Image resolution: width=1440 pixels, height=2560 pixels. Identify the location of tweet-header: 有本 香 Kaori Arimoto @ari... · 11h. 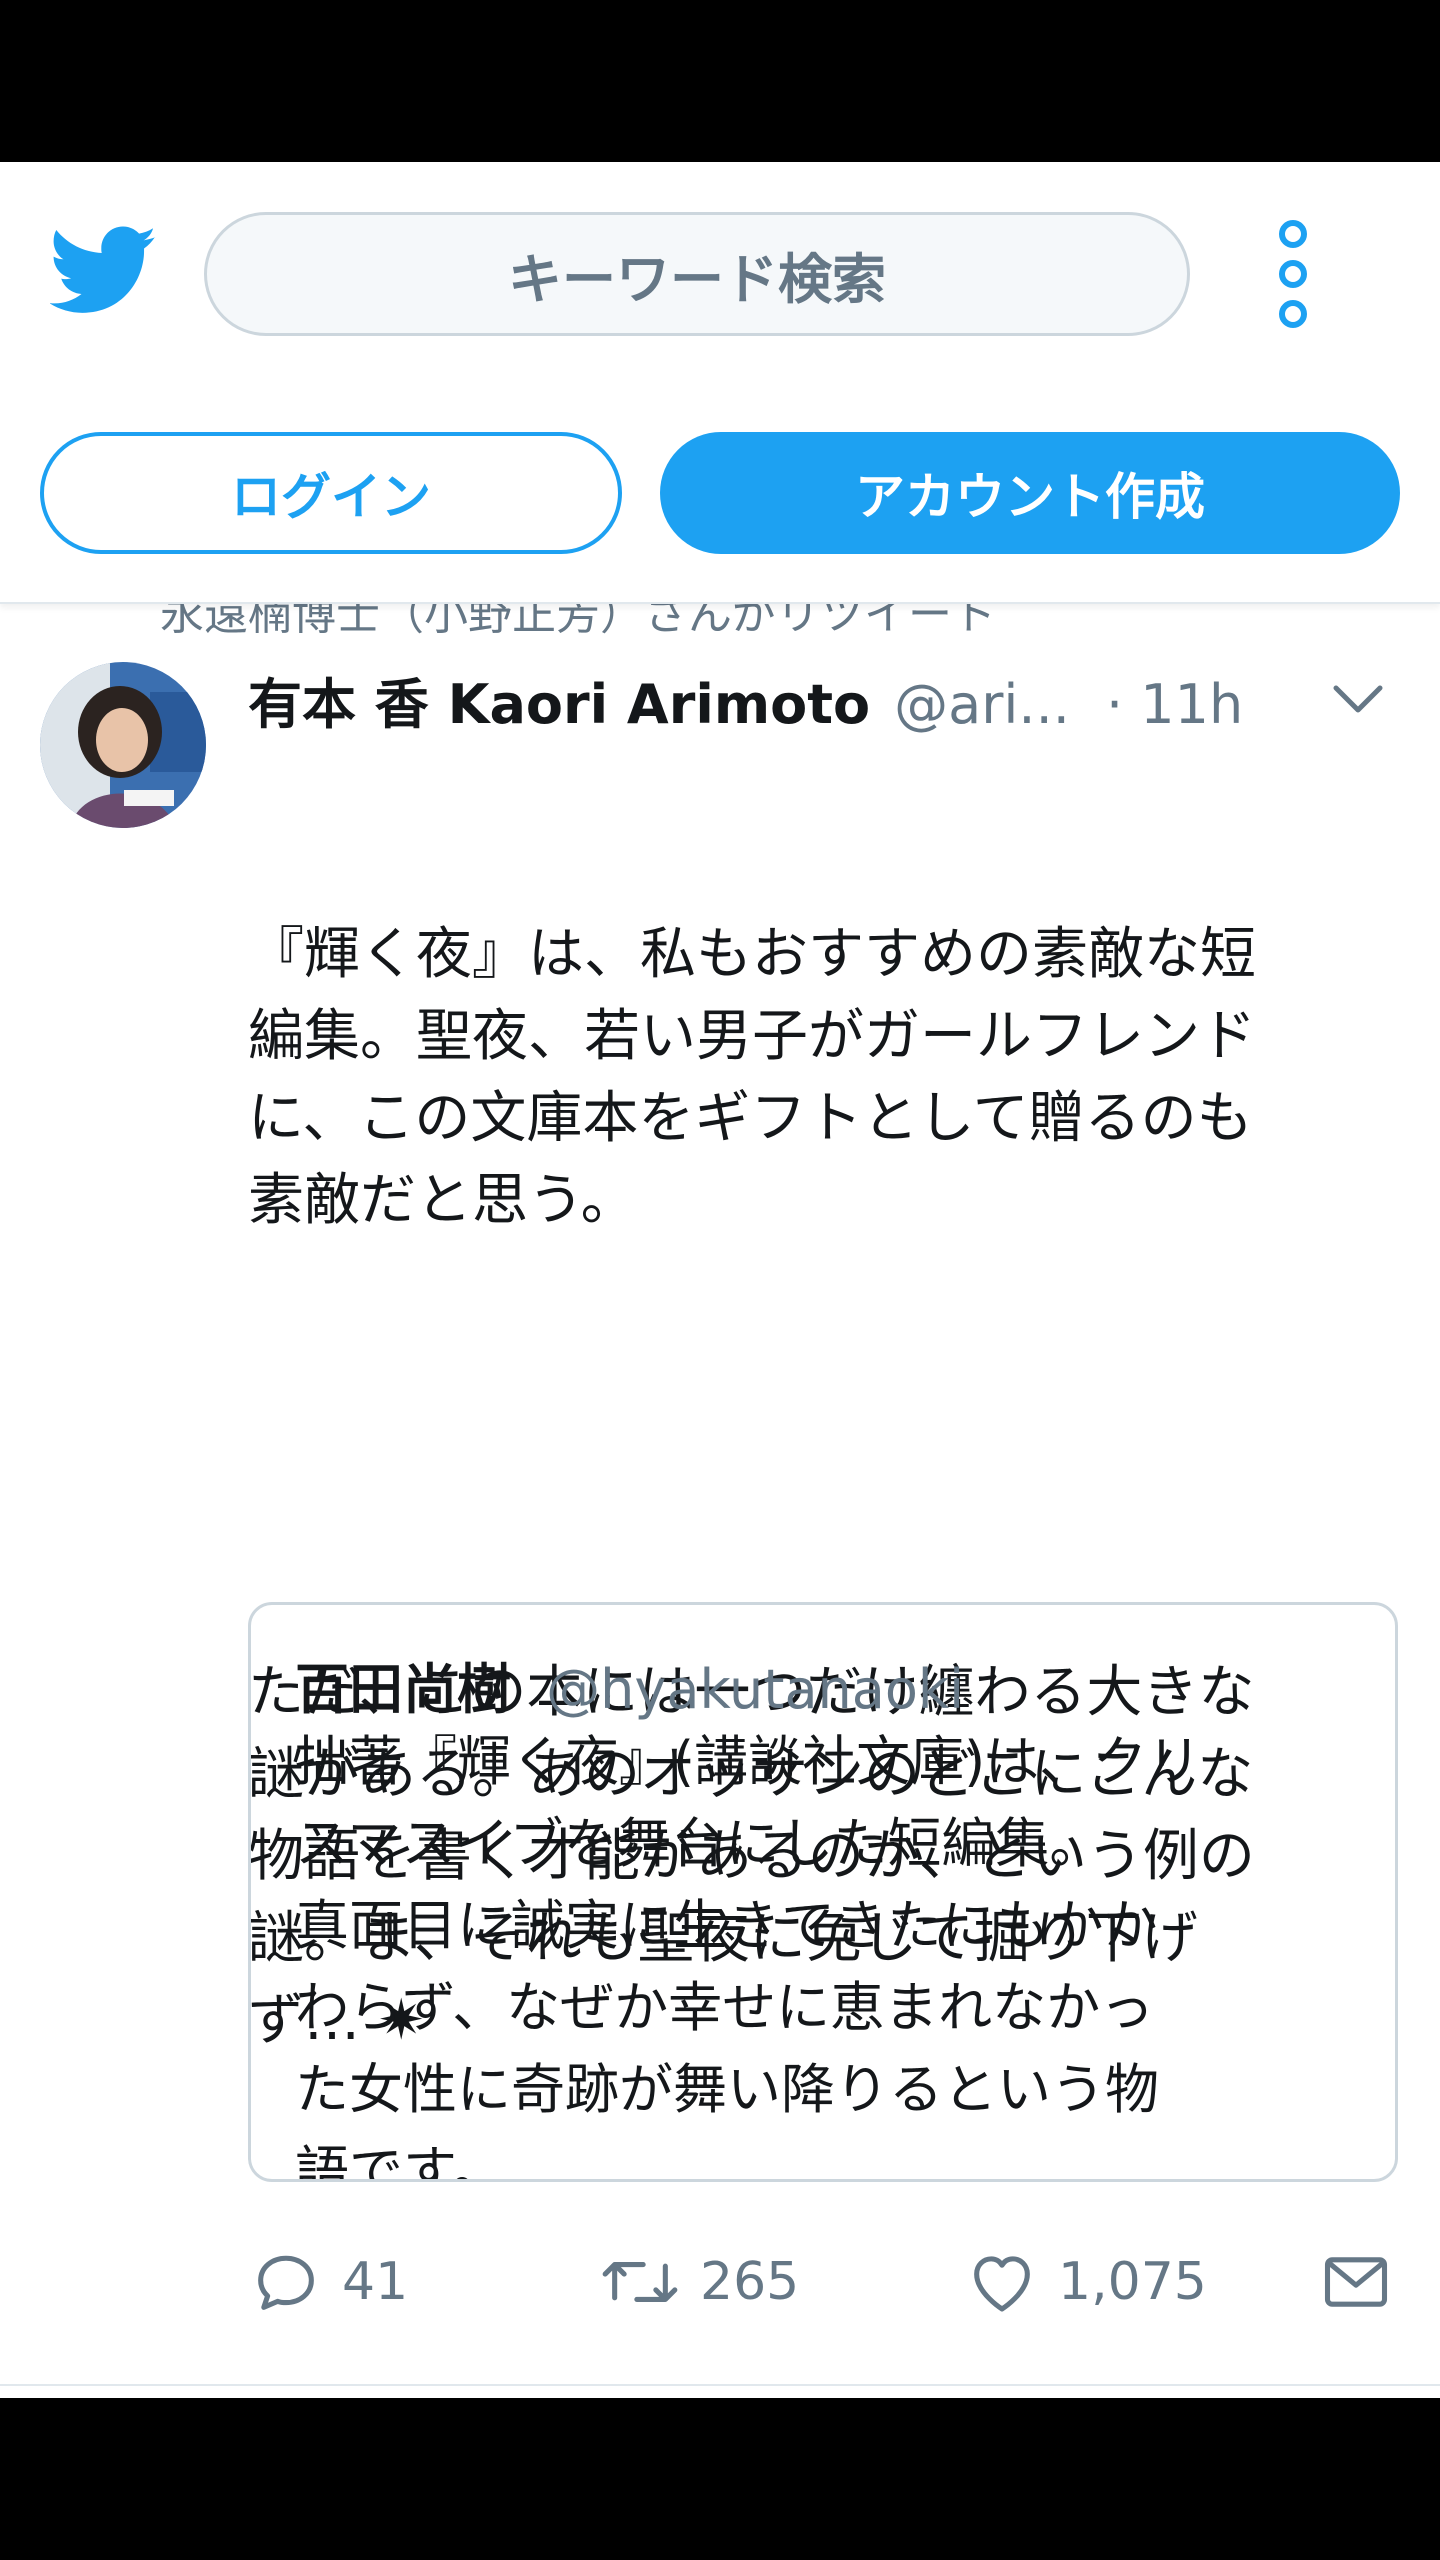
(823, 700).